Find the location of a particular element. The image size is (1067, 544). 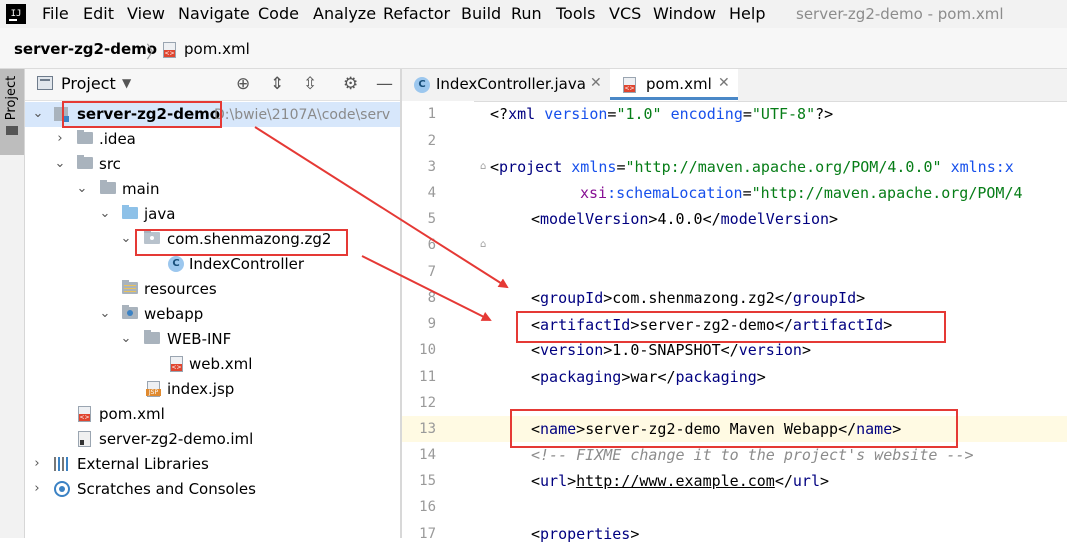

menu-refactor: Refactor is located at coordinates (416, 14).